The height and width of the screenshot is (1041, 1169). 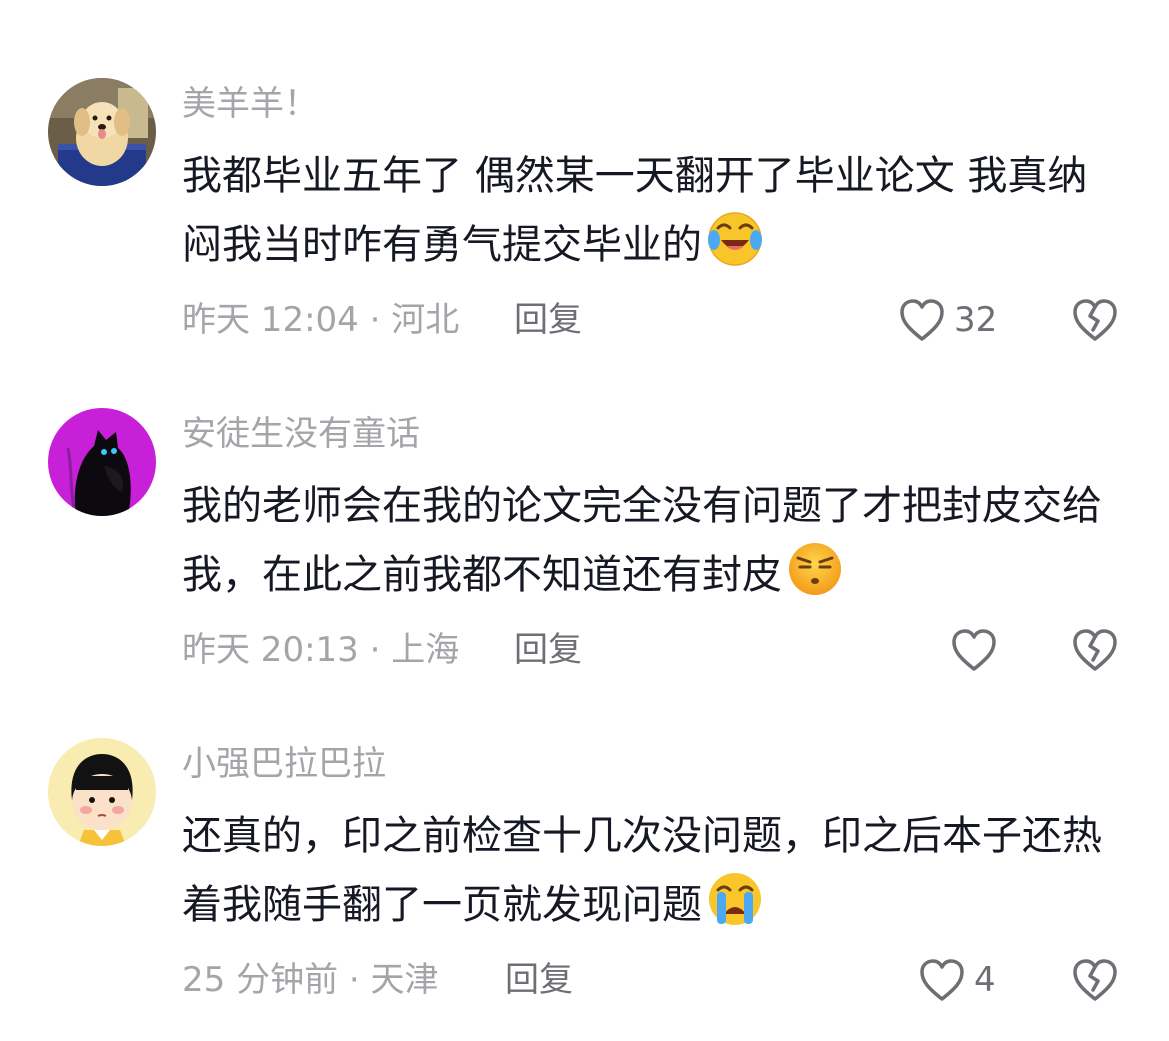 I want to click on like-button: 32, so click(x=947, y=320).